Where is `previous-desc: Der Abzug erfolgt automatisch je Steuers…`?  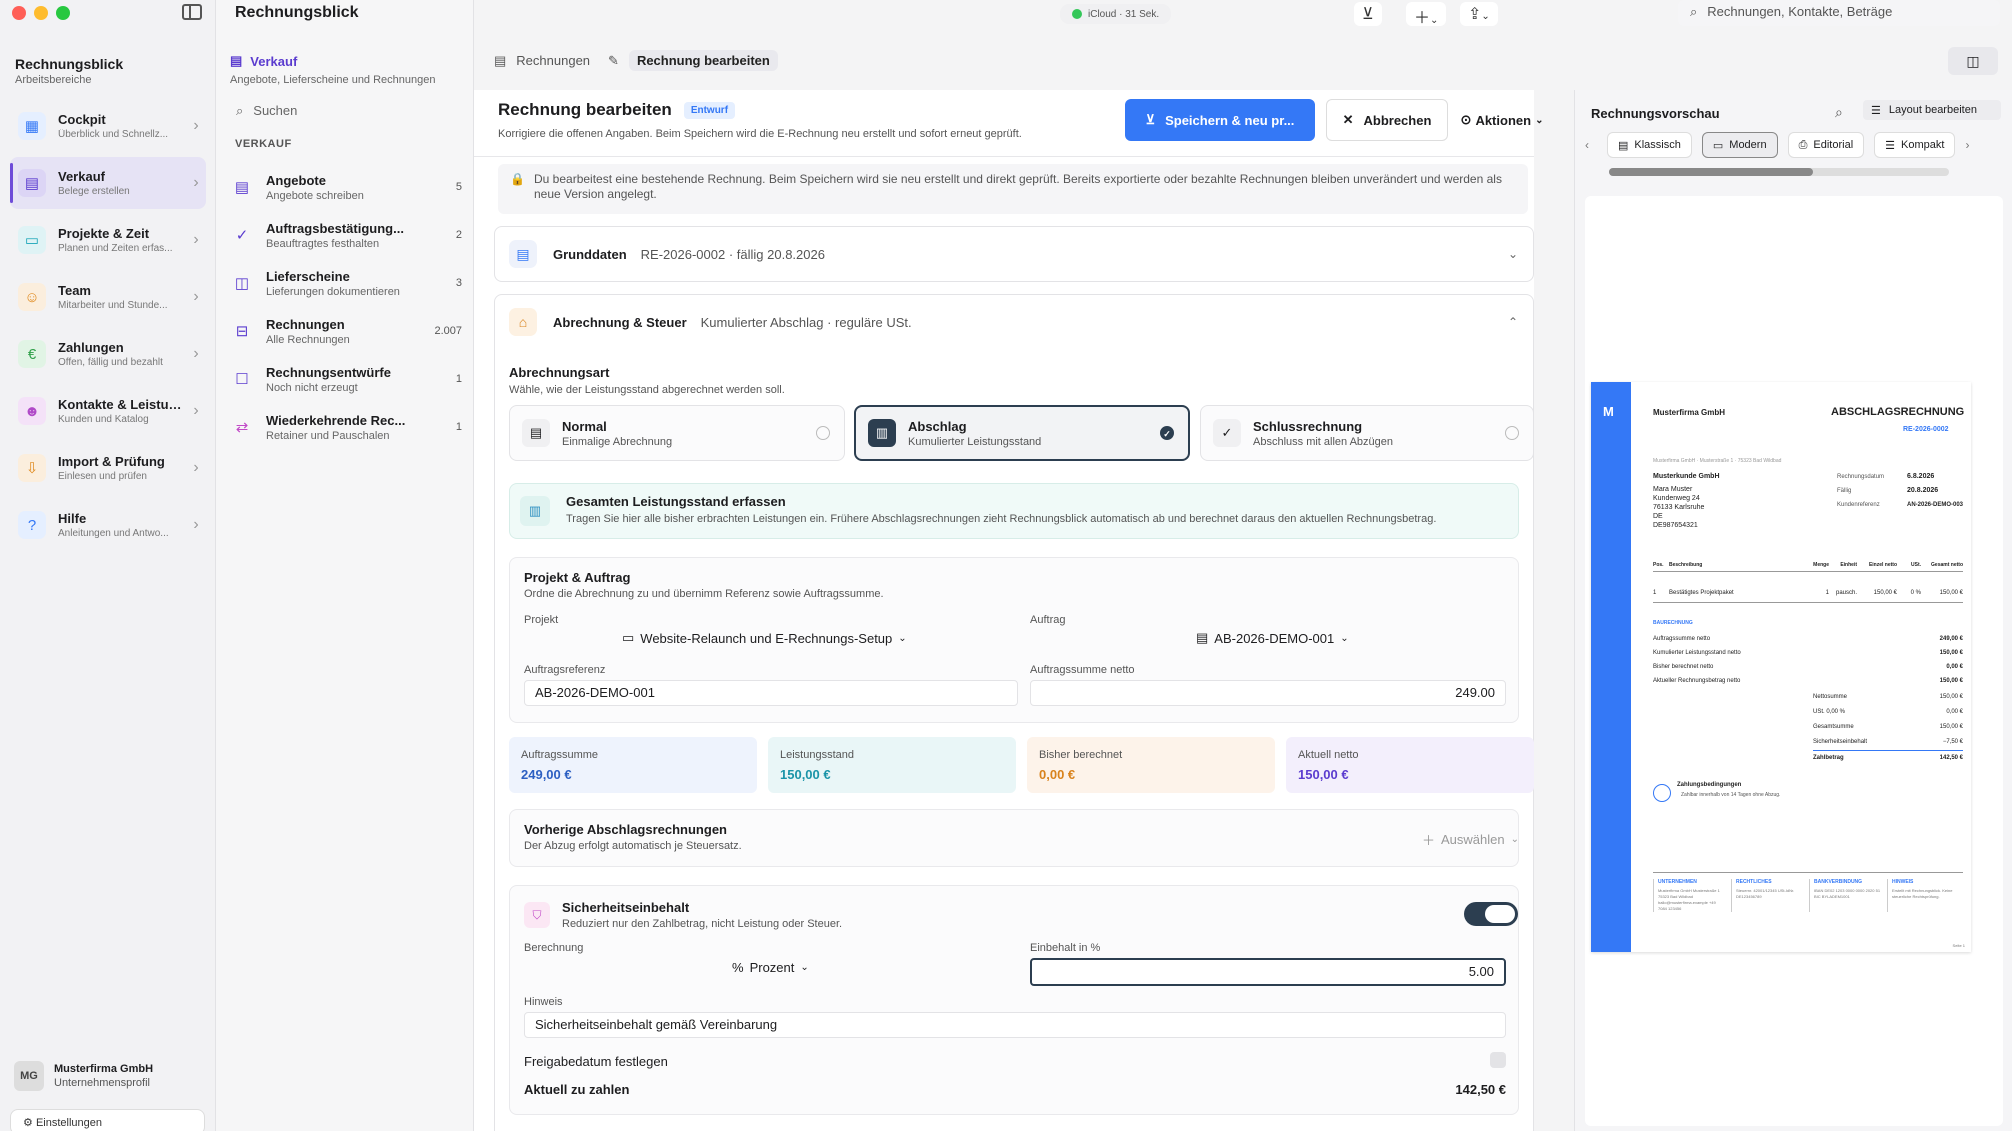 previous-desc: Der Abzug erfolgt automatisch je Steuers… is located at coordinates (633, 846).